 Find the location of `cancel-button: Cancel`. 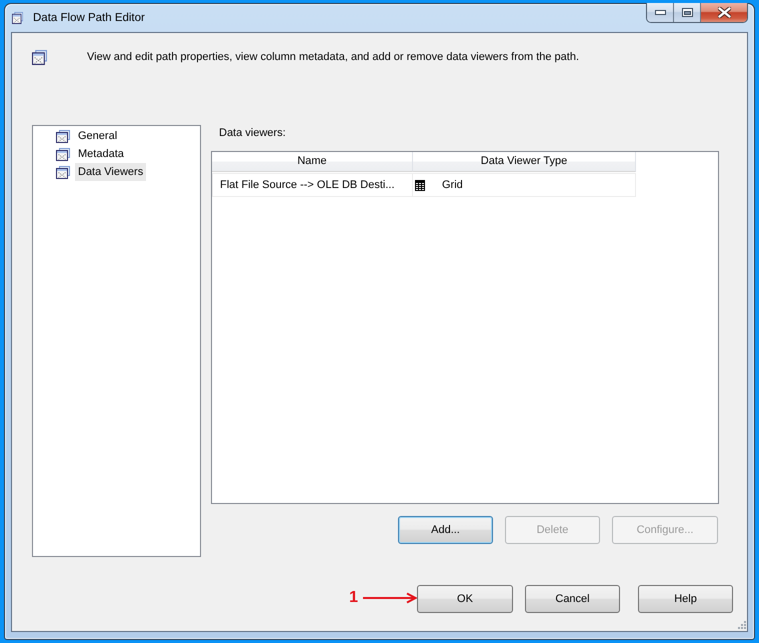

cancel-button: Cancel is located at coordinates (572, 599).